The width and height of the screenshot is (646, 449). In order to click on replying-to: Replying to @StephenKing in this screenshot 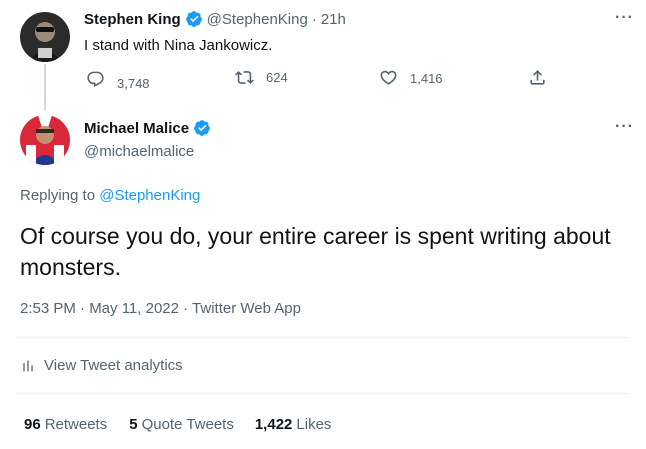, I will do `click(110, 195)`.